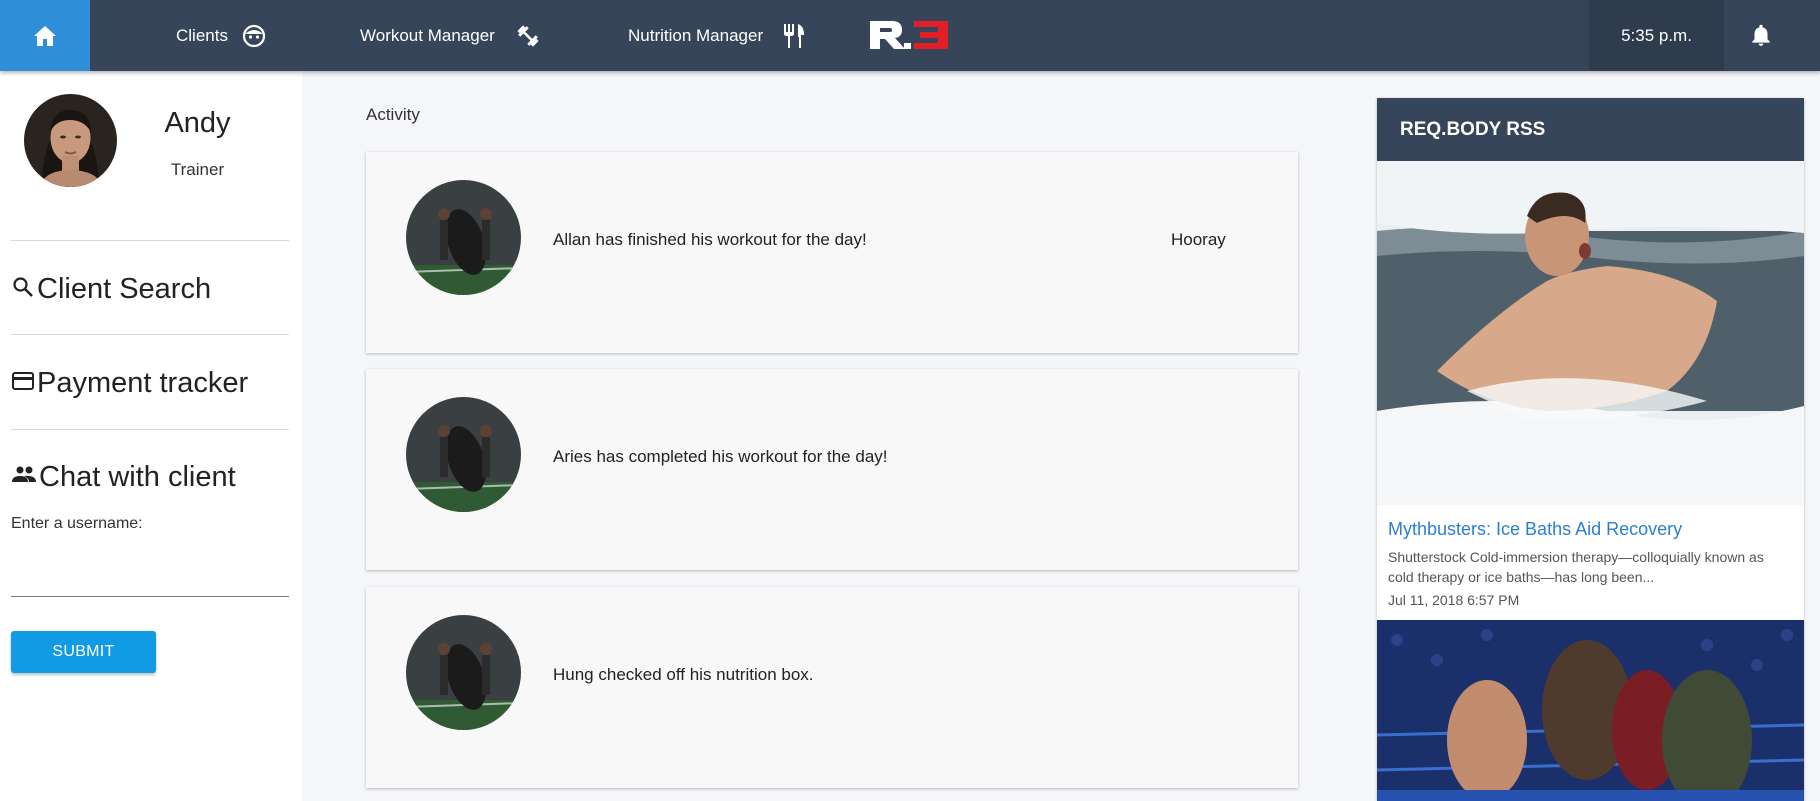 The height and width of the screenshot is (801, 1820). Describe the element at coordinates (197, 169) in the screenshot. I see `user-role: Trainer` at that location.